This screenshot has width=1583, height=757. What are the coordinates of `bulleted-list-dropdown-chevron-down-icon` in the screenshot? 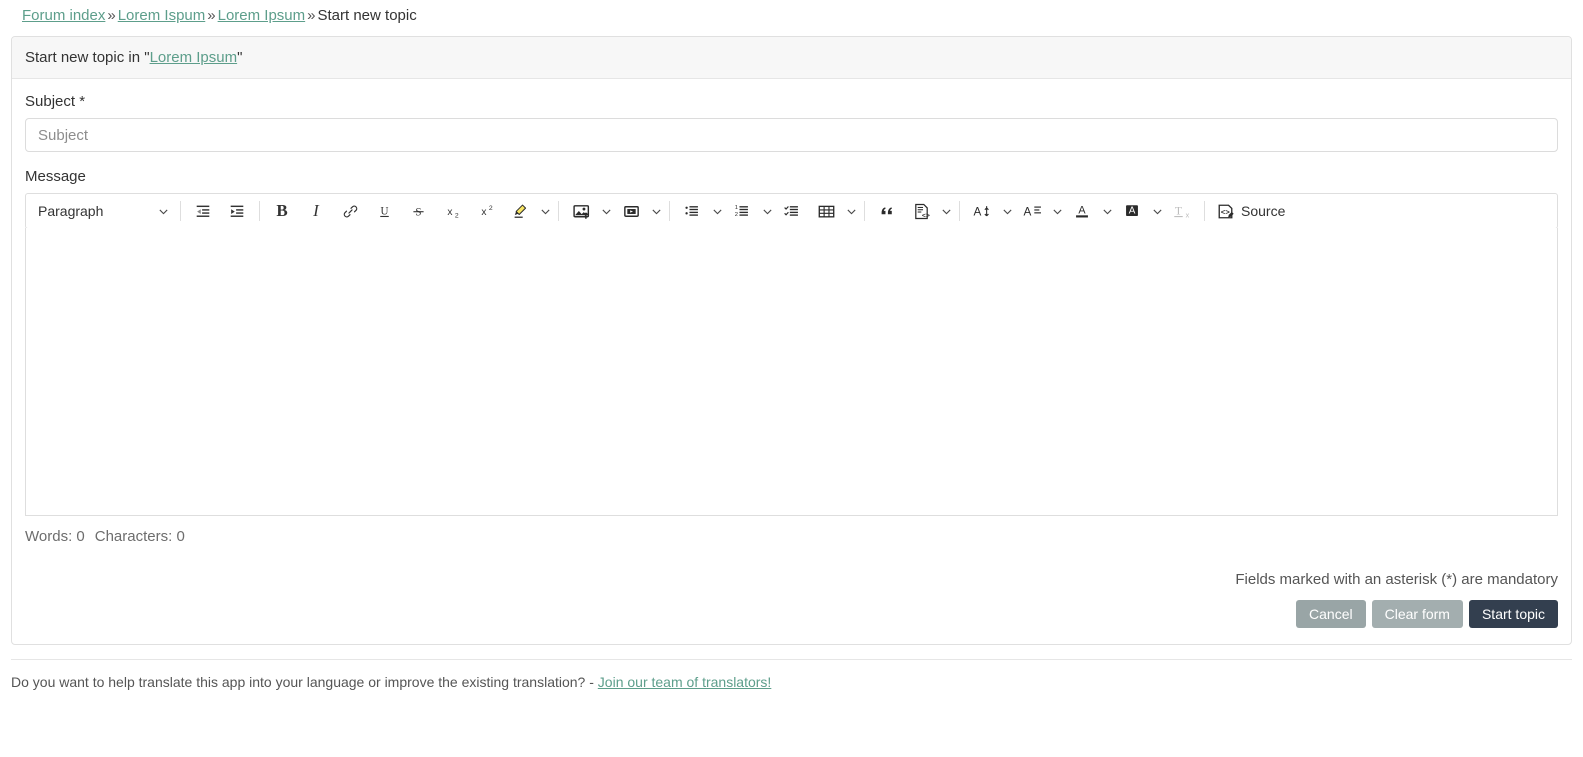 It's located at (717, 211).